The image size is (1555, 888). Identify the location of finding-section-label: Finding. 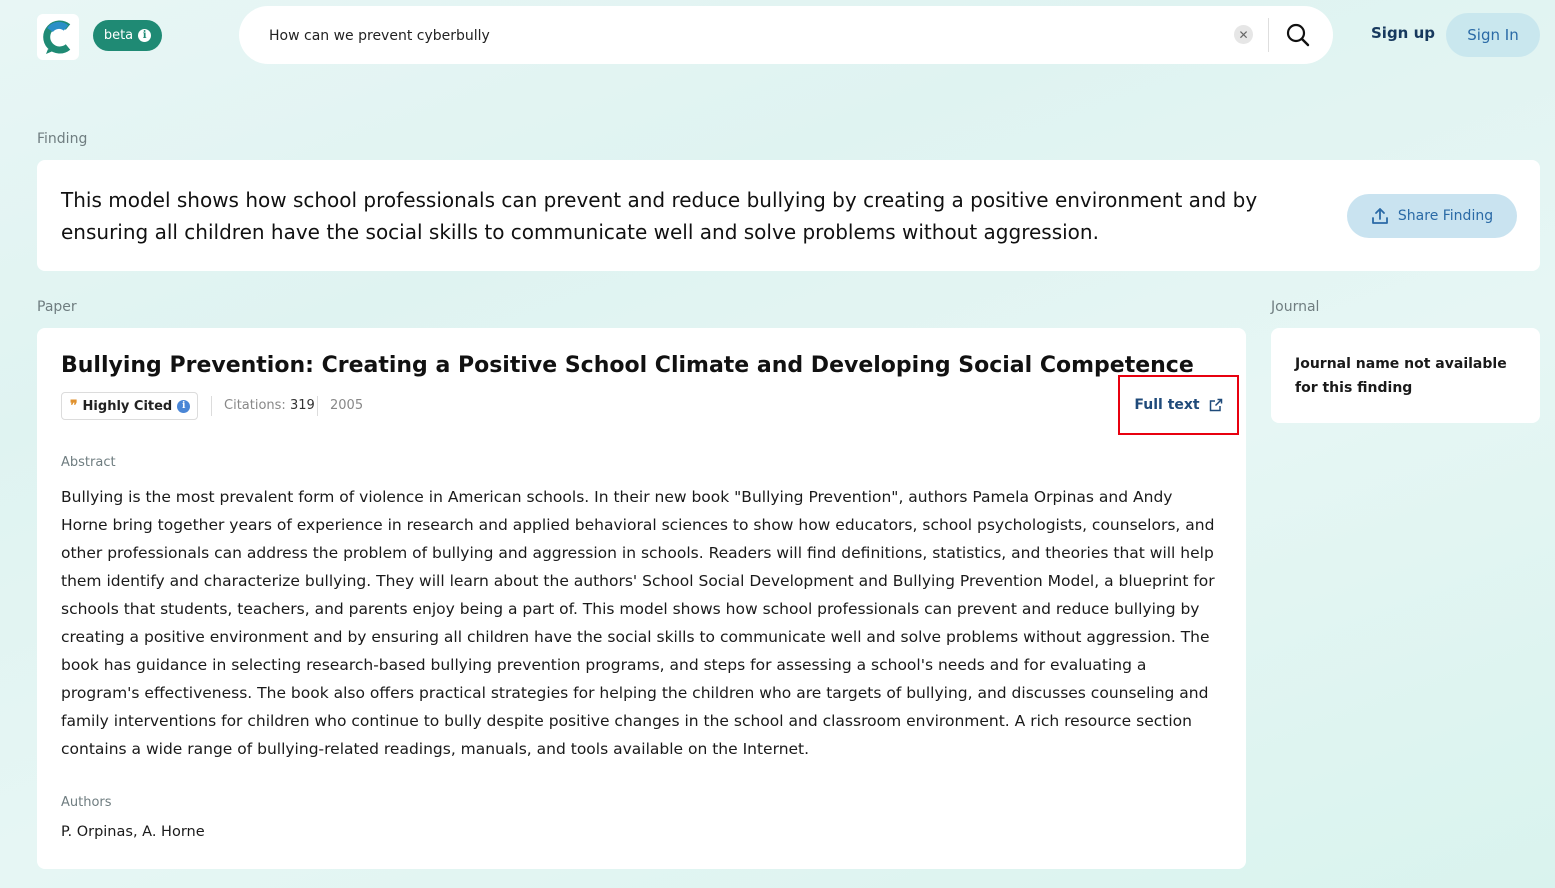
(62, 139).